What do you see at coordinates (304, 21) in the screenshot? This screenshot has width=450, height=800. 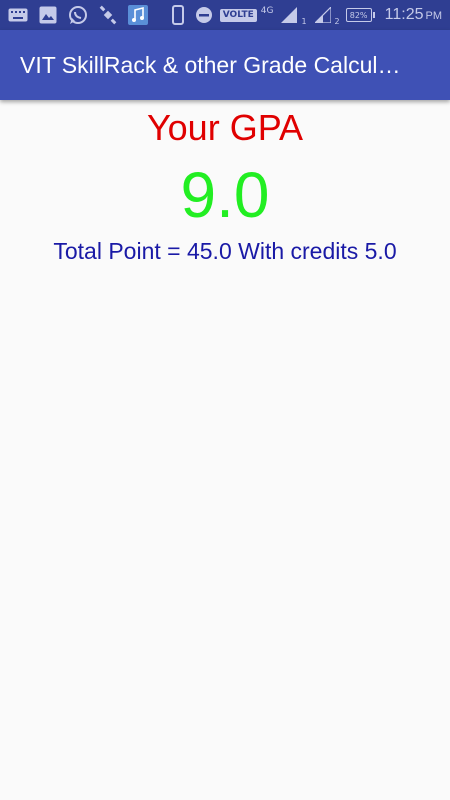 I see `sim1-label: 1` at bounding box center [304, 21].